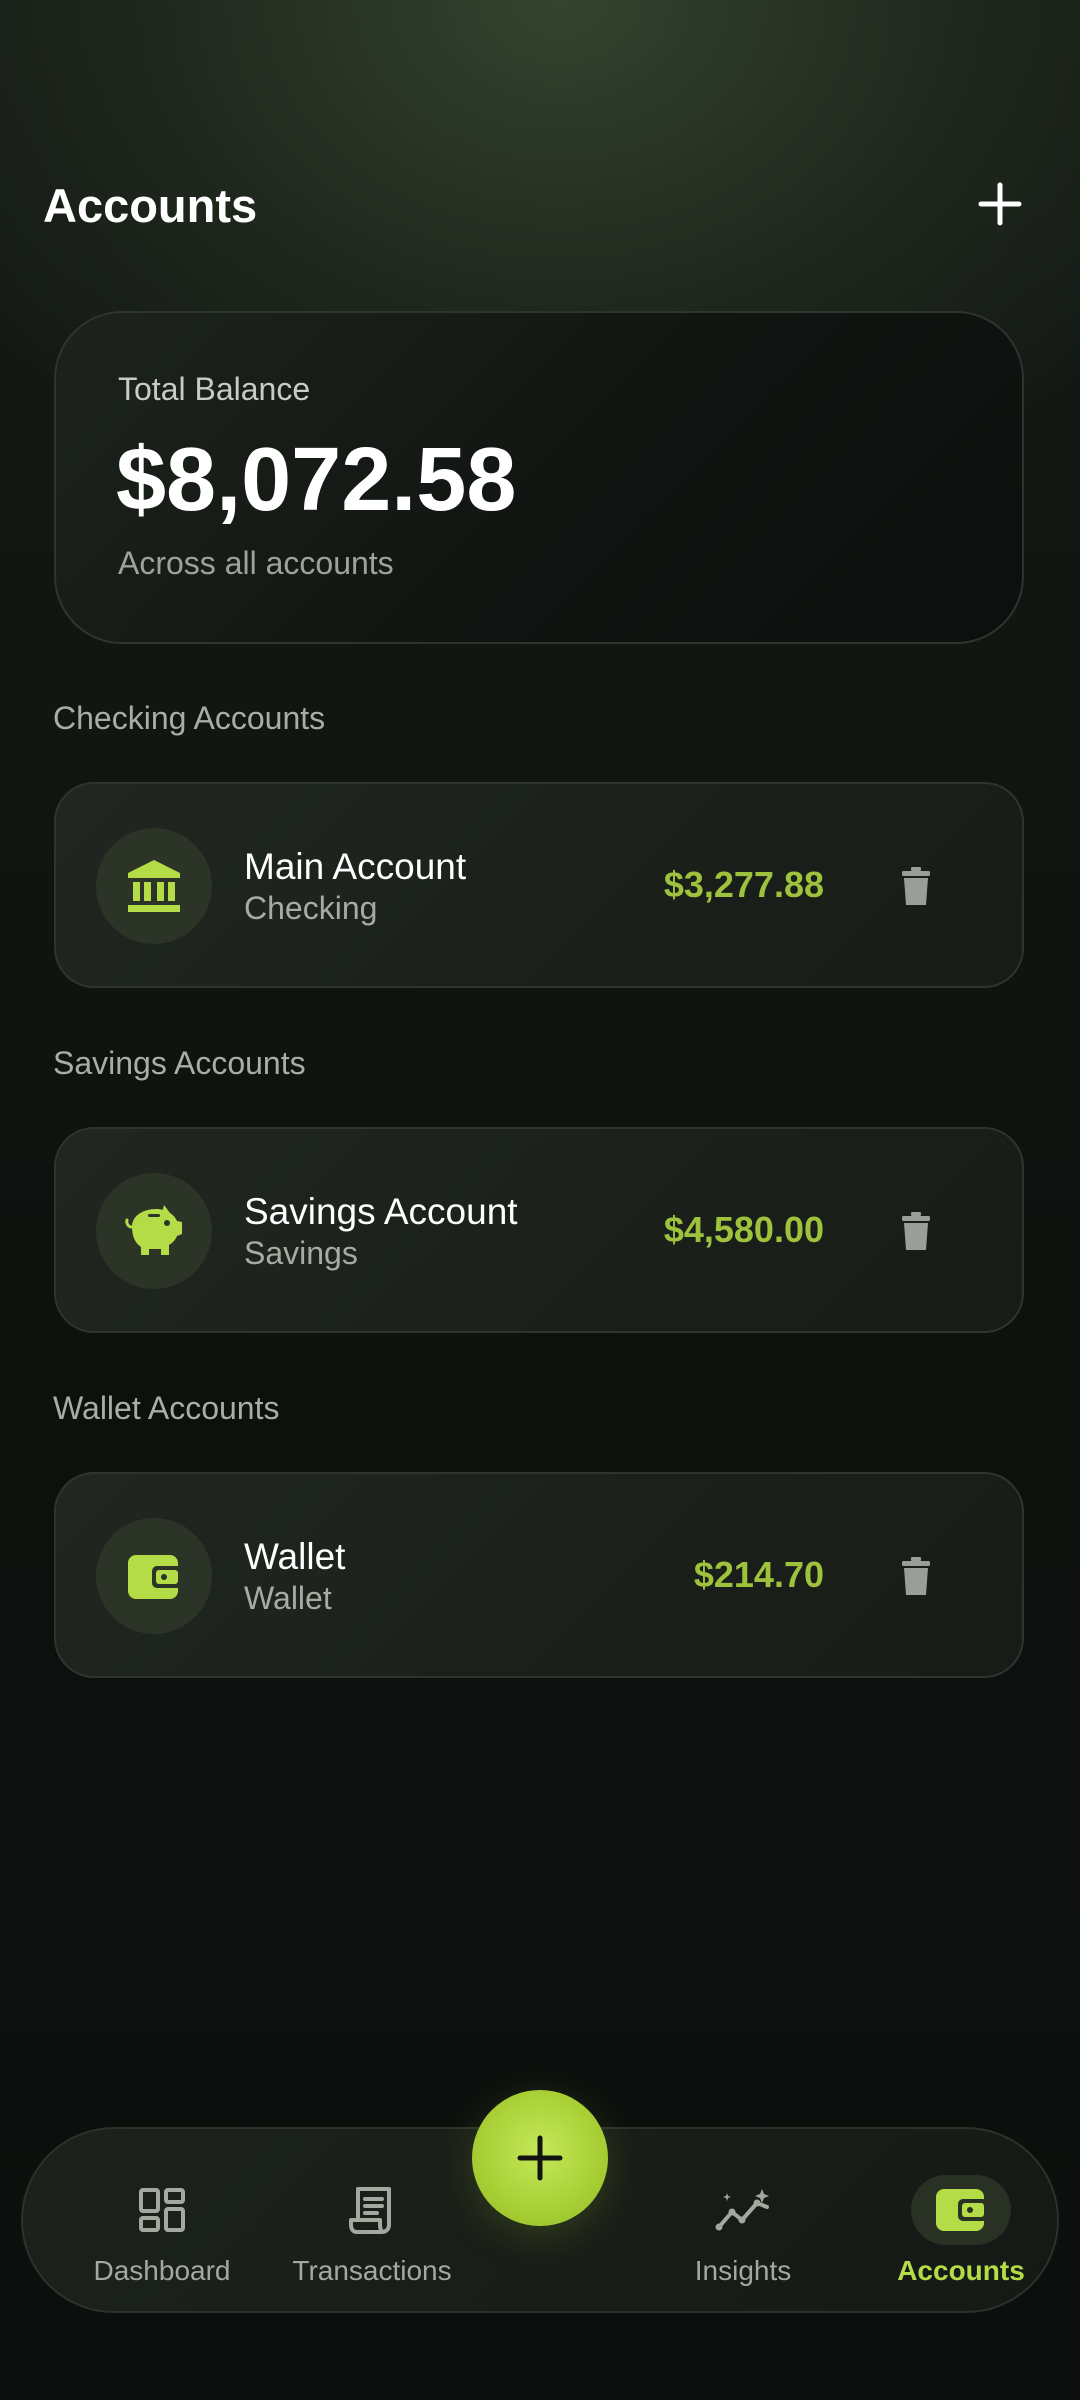 Image resolution: width=1080 pixels, height=2400 pixels. What do you see at coordinates (539, 885) in the screenshot?
I see `account-card-main: Main Account Checking $3,277.88` at bounding box center [539, 885].